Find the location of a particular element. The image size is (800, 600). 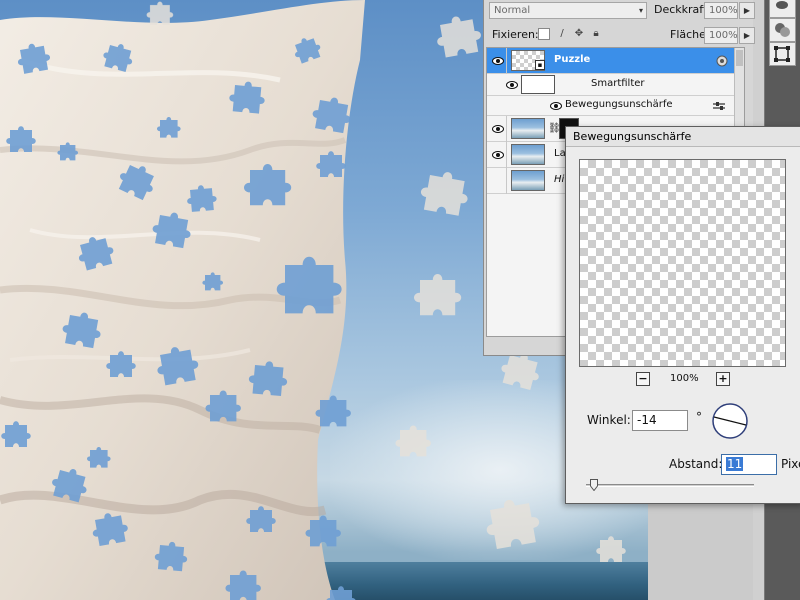

zoom-out-button: − is located at coordinates (643, 379).